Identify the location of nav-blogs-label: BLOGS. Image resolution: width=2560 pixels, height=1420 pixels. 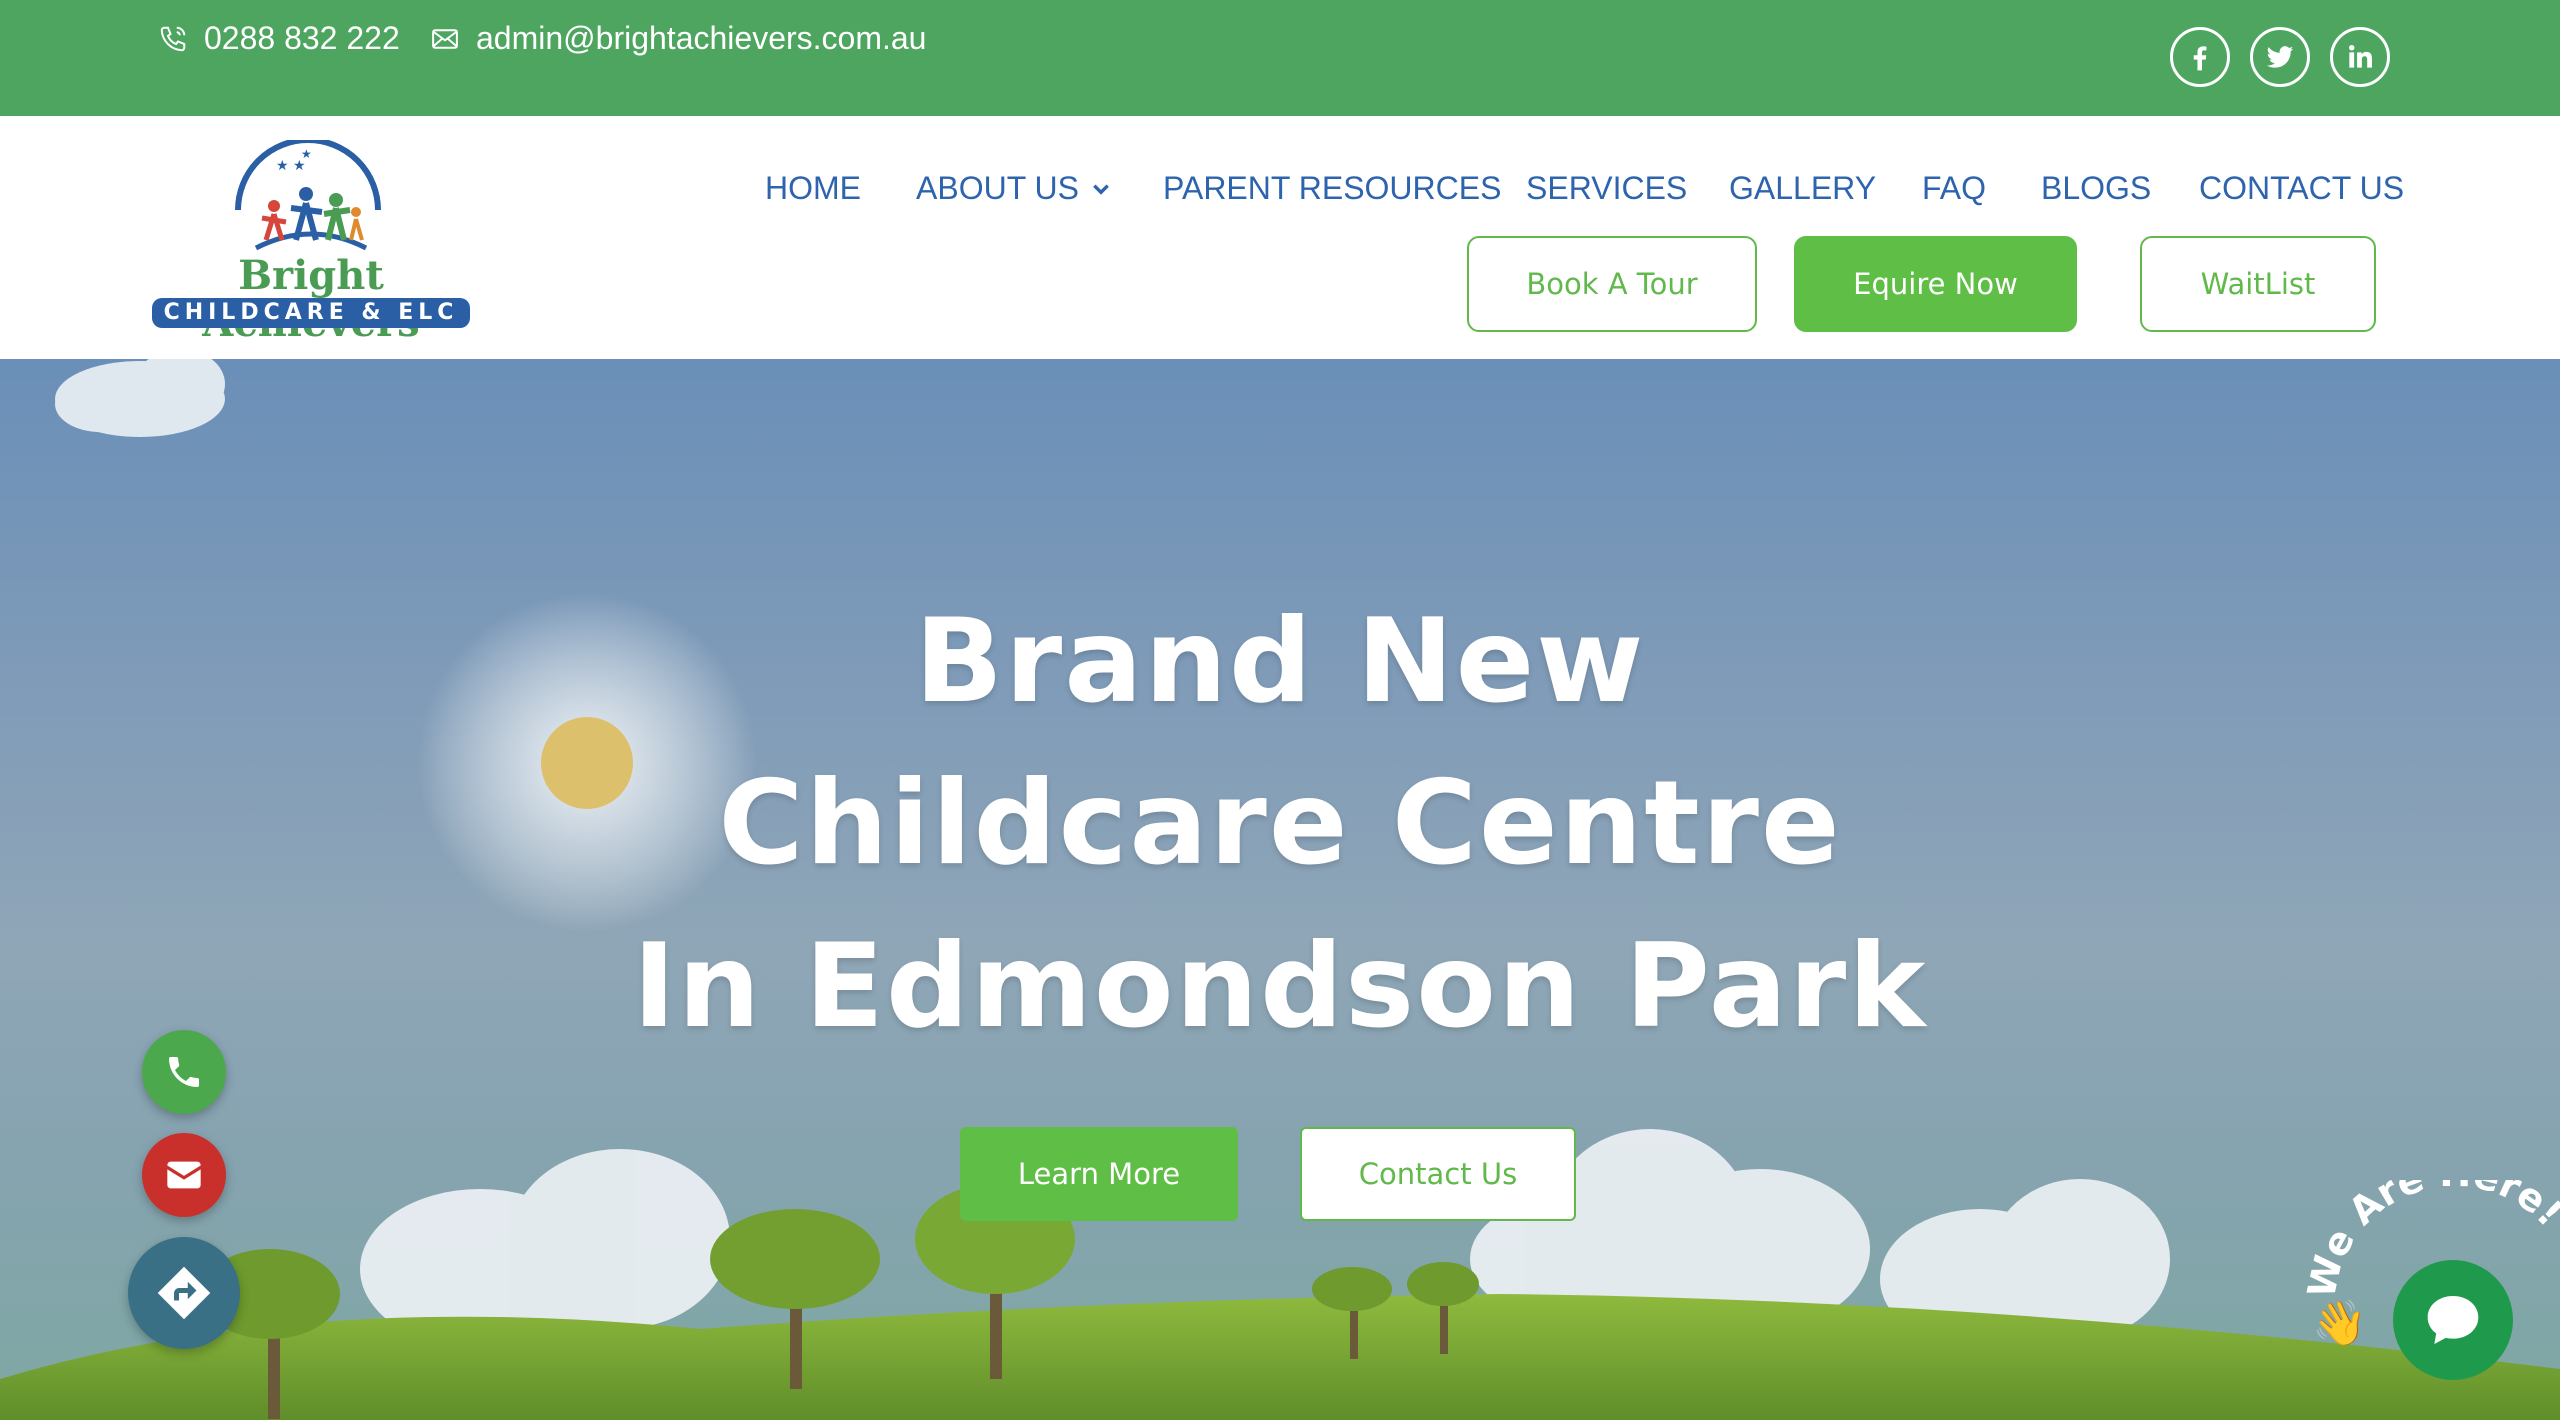
(2096, 188).